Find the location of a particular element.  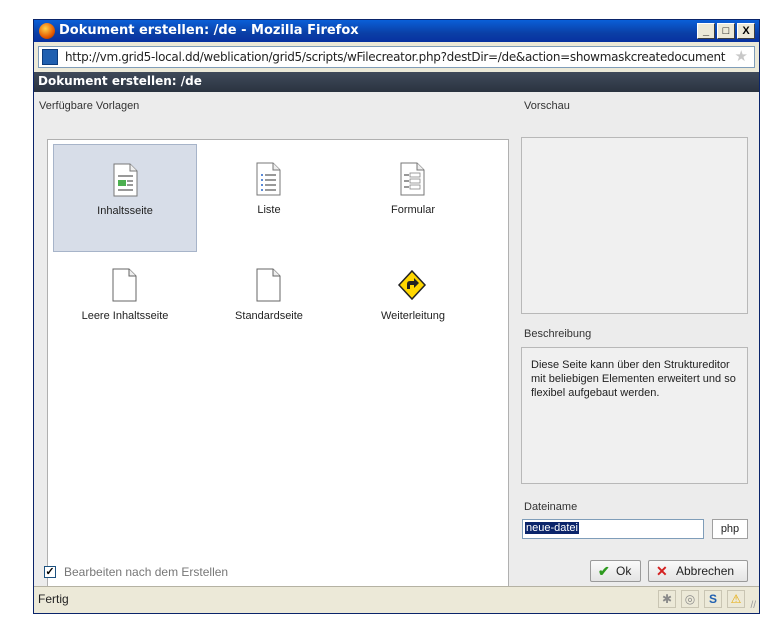

preview-panel is located at coordinates (634, 225).